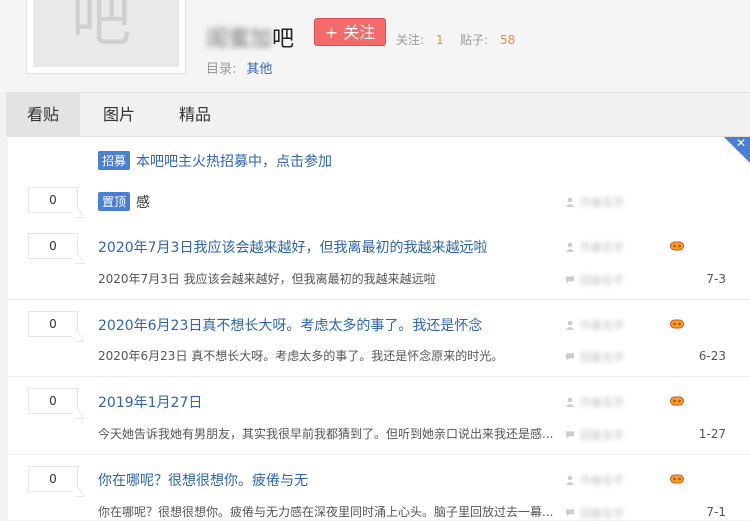  I want to click on thread-excerpt: 2020年6月23日 真不想长大呀。考虑太多的事了。我还是怀念原来的时光。, so click(301, 356).